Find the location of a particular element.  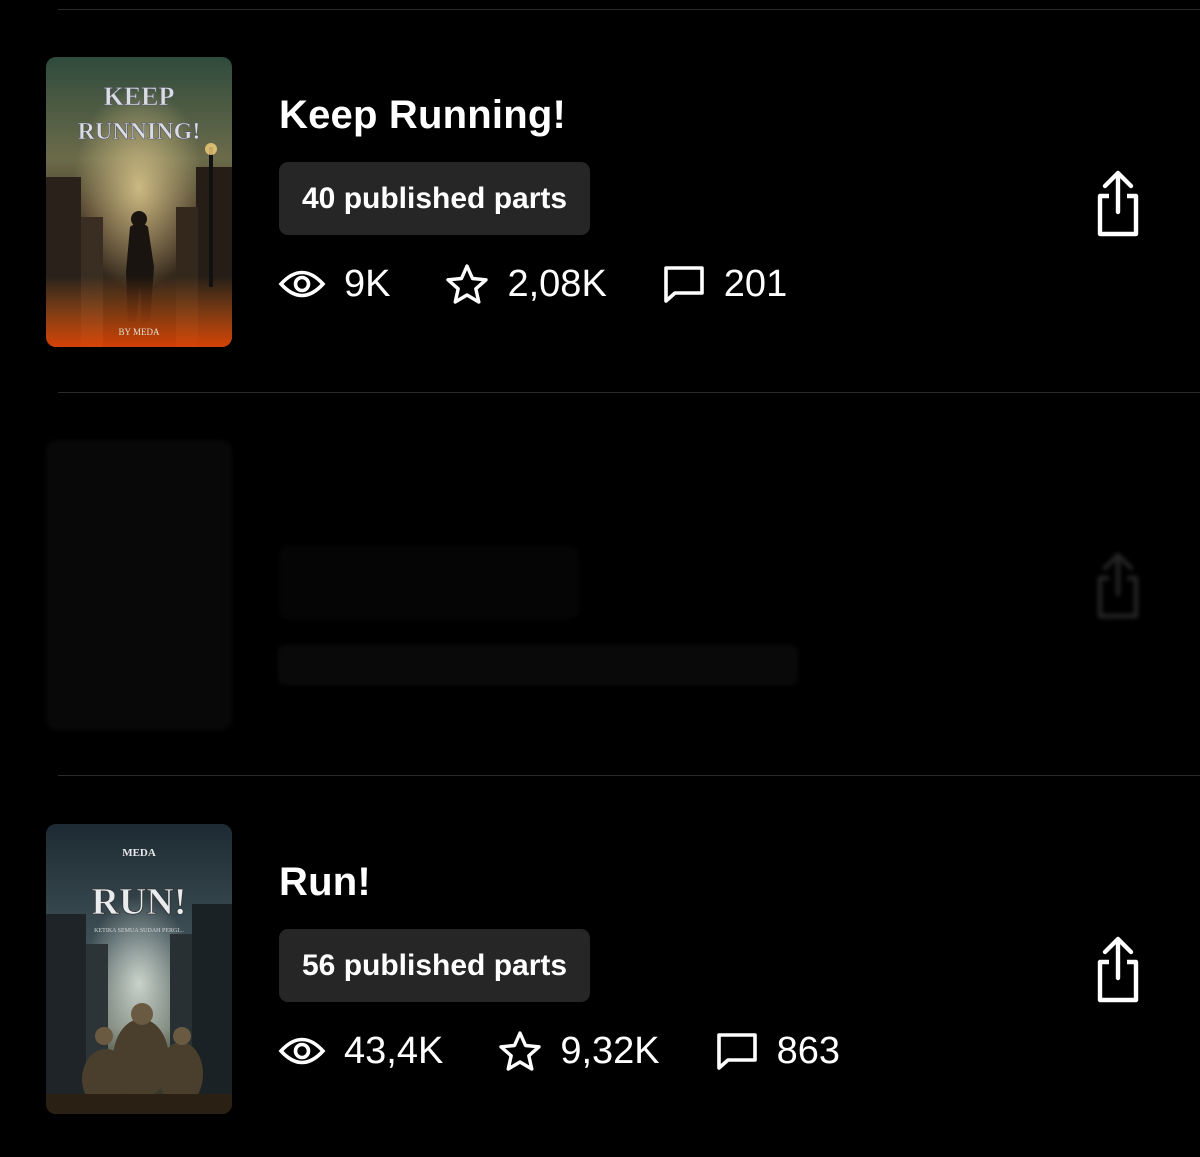

svg-text: RUNNING! is located at coordinates (139, 132).